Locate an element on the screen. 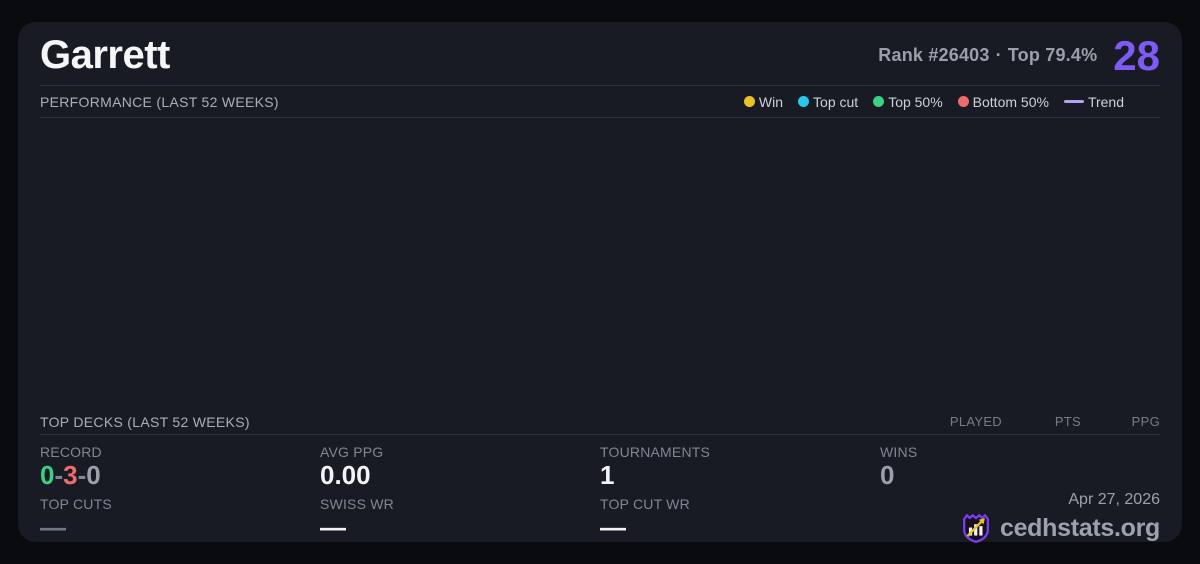  top-decks-title: TOP DECKS (LAST 52 WEEKS) is located at coordinates (145, 421).